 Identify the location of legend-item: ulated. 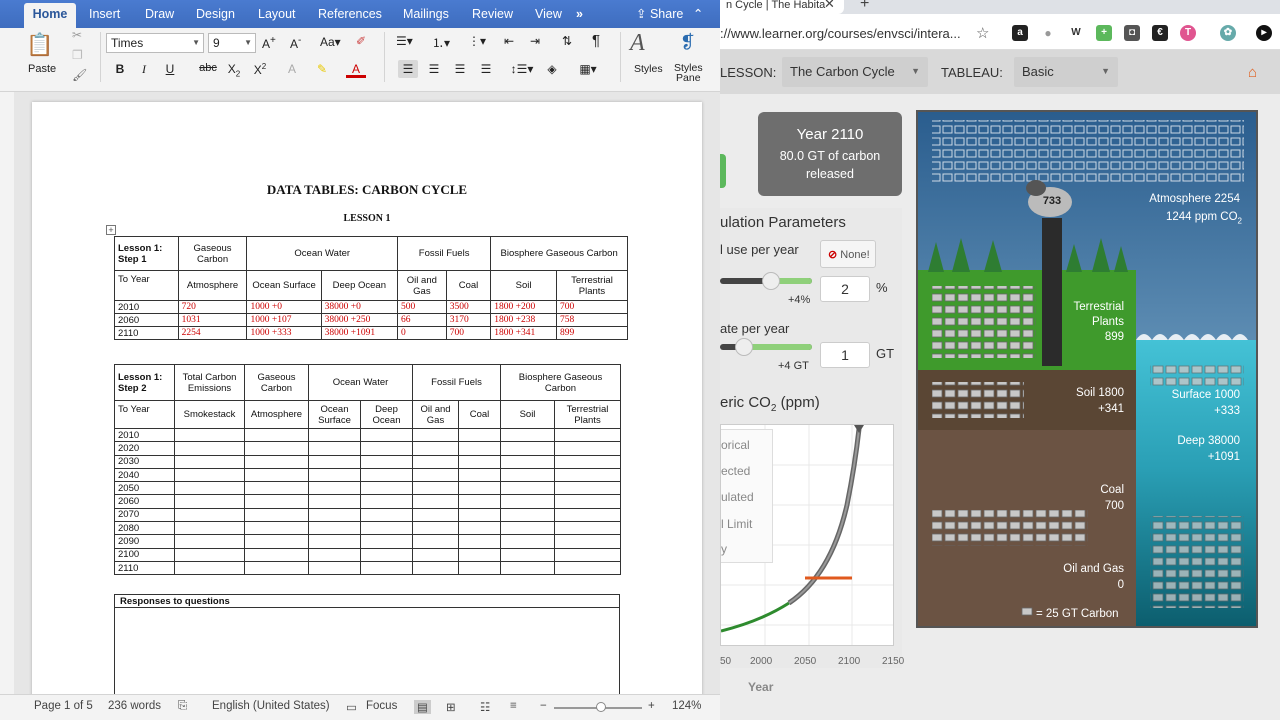
(737, 497).